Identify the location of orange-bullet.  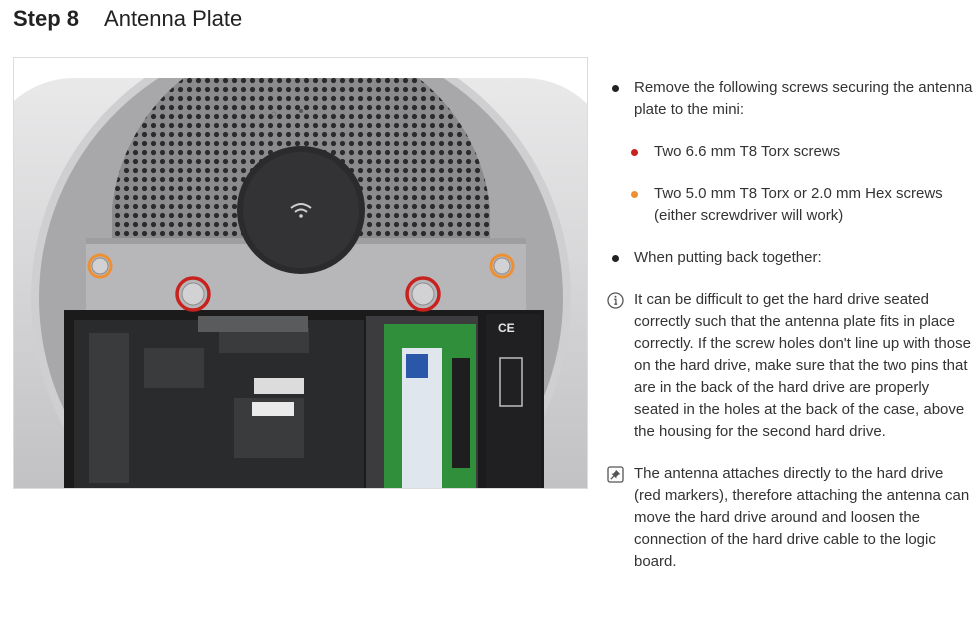
(634, 194).